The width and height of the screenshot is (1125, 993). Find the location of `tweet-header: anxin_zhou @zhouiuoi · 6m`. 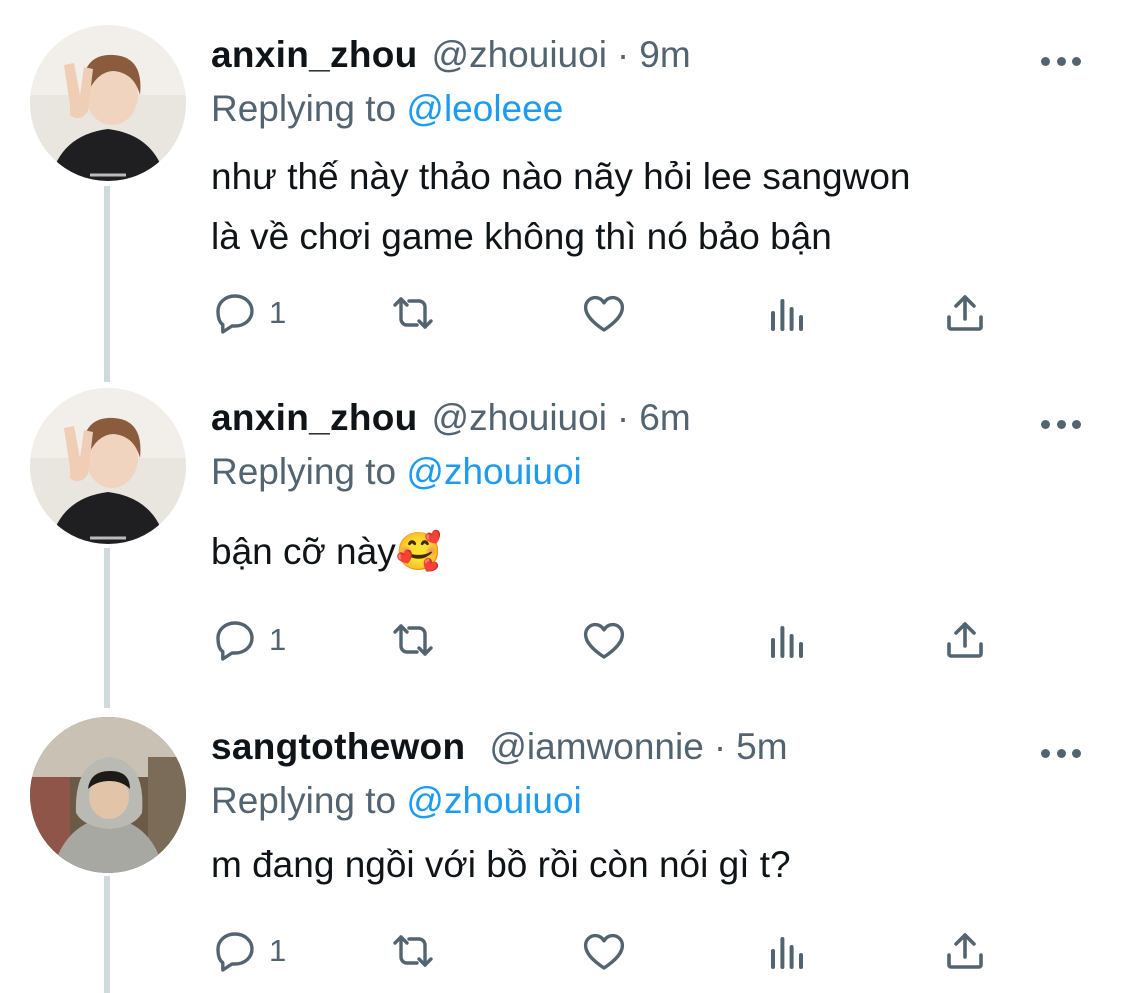

tweet-header: anxin_zhou @zhouiuoi · 6m is located at coordinates (451, 418).